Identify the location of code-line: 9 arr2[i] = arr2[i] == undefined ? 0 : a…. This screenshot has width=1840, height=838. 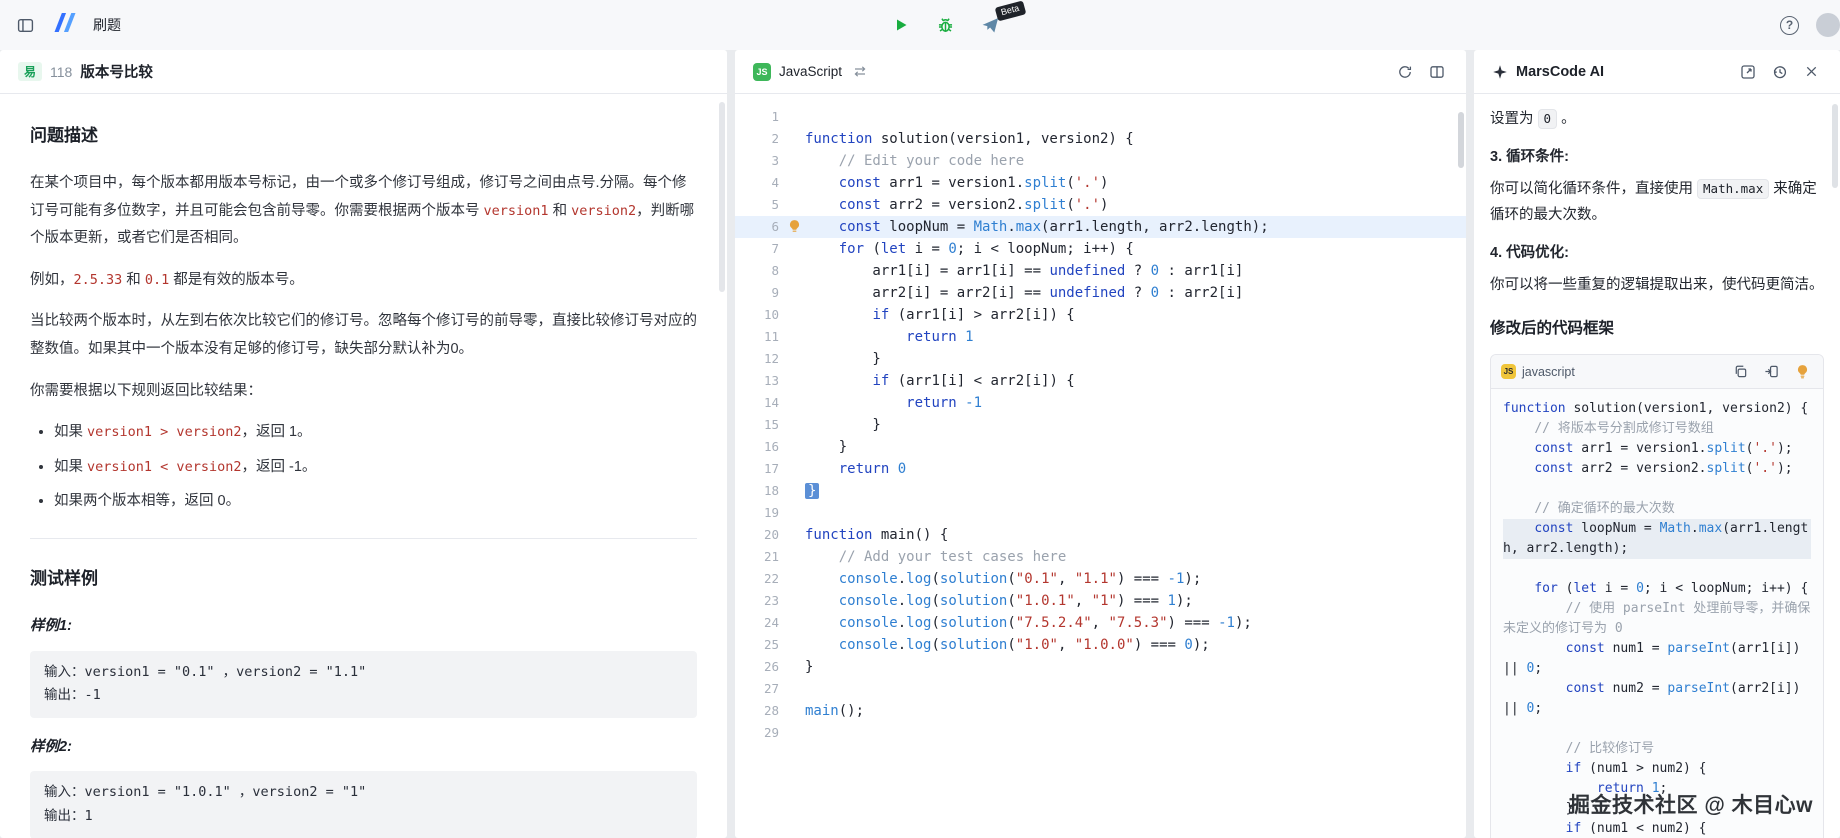
(1100, 293).